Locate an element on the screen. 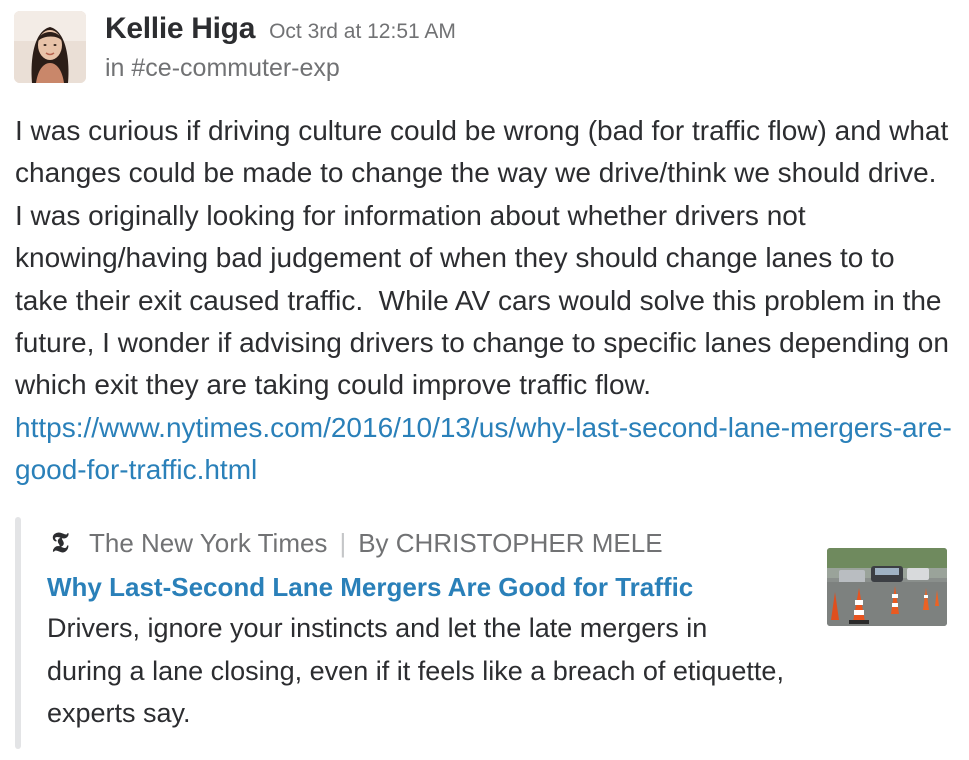 Image resolution: width=969 pixels, height=760 pixels. avatar-image is located at coordinates (50, 47).